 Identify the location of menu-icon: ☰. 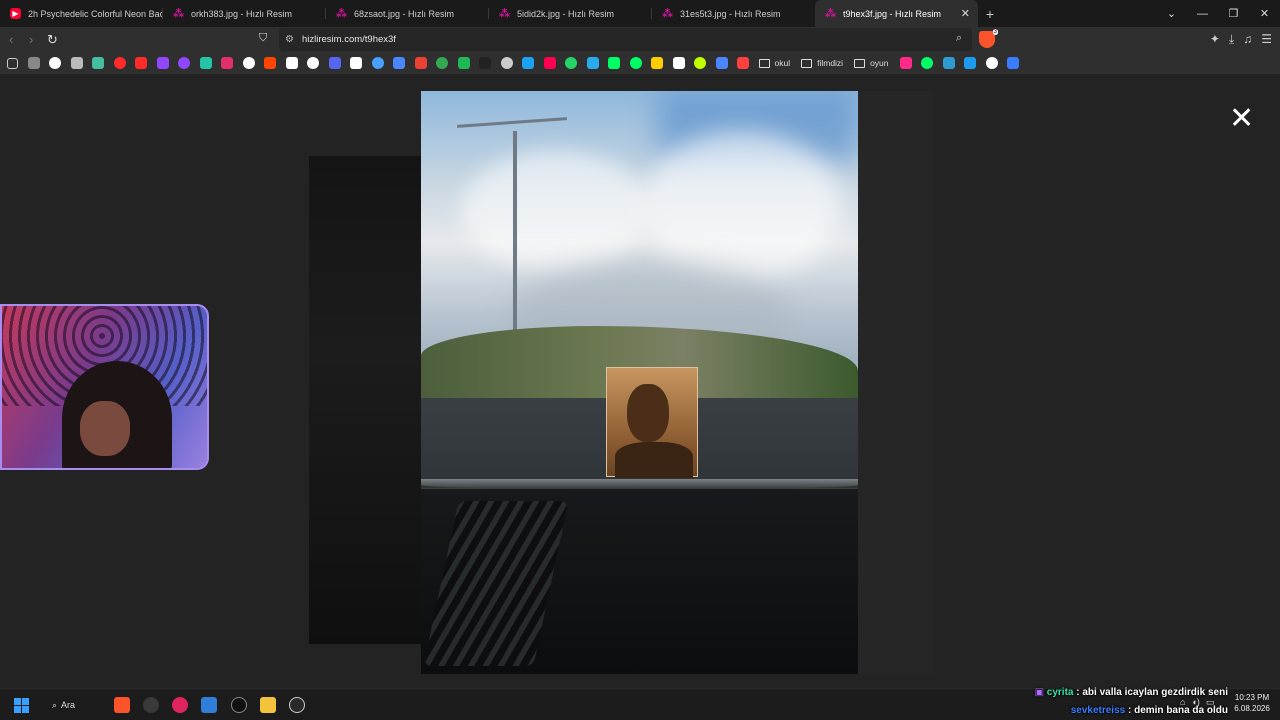
(1266, 39).